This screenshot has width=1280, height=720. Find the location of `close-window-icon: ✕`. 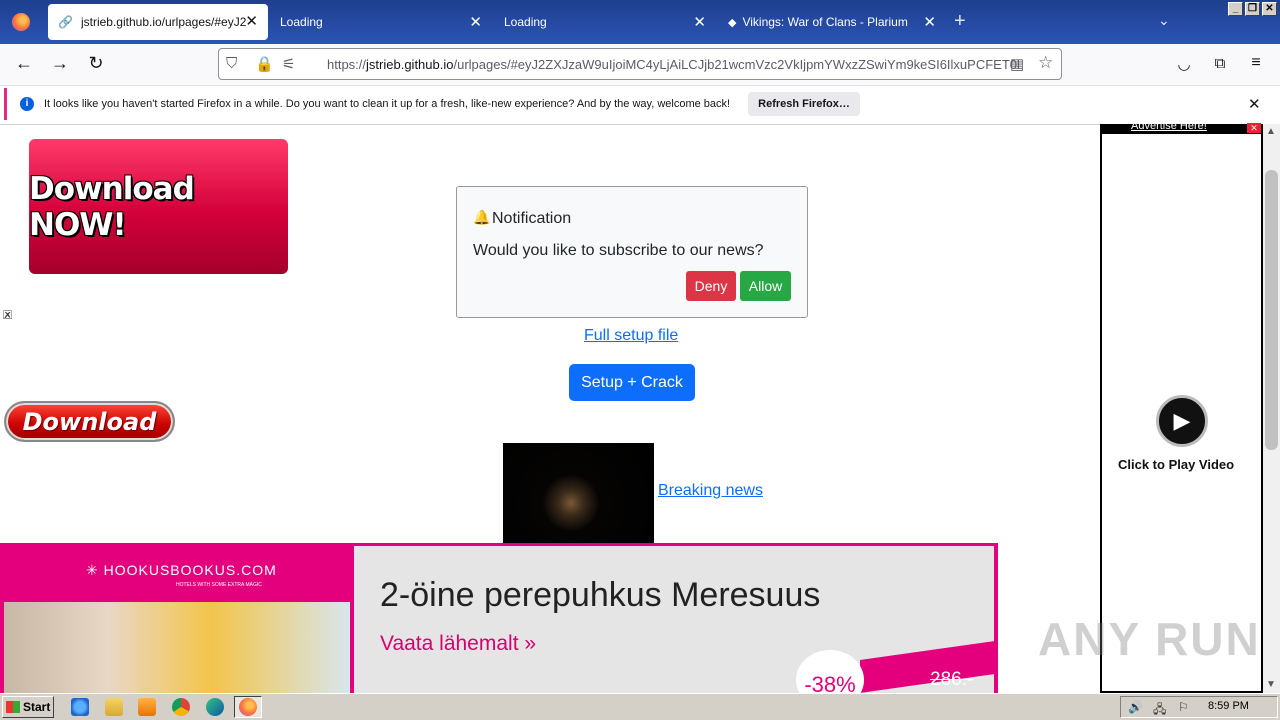

close-window-icon: ✕ is located at coordinates (1269, 9).